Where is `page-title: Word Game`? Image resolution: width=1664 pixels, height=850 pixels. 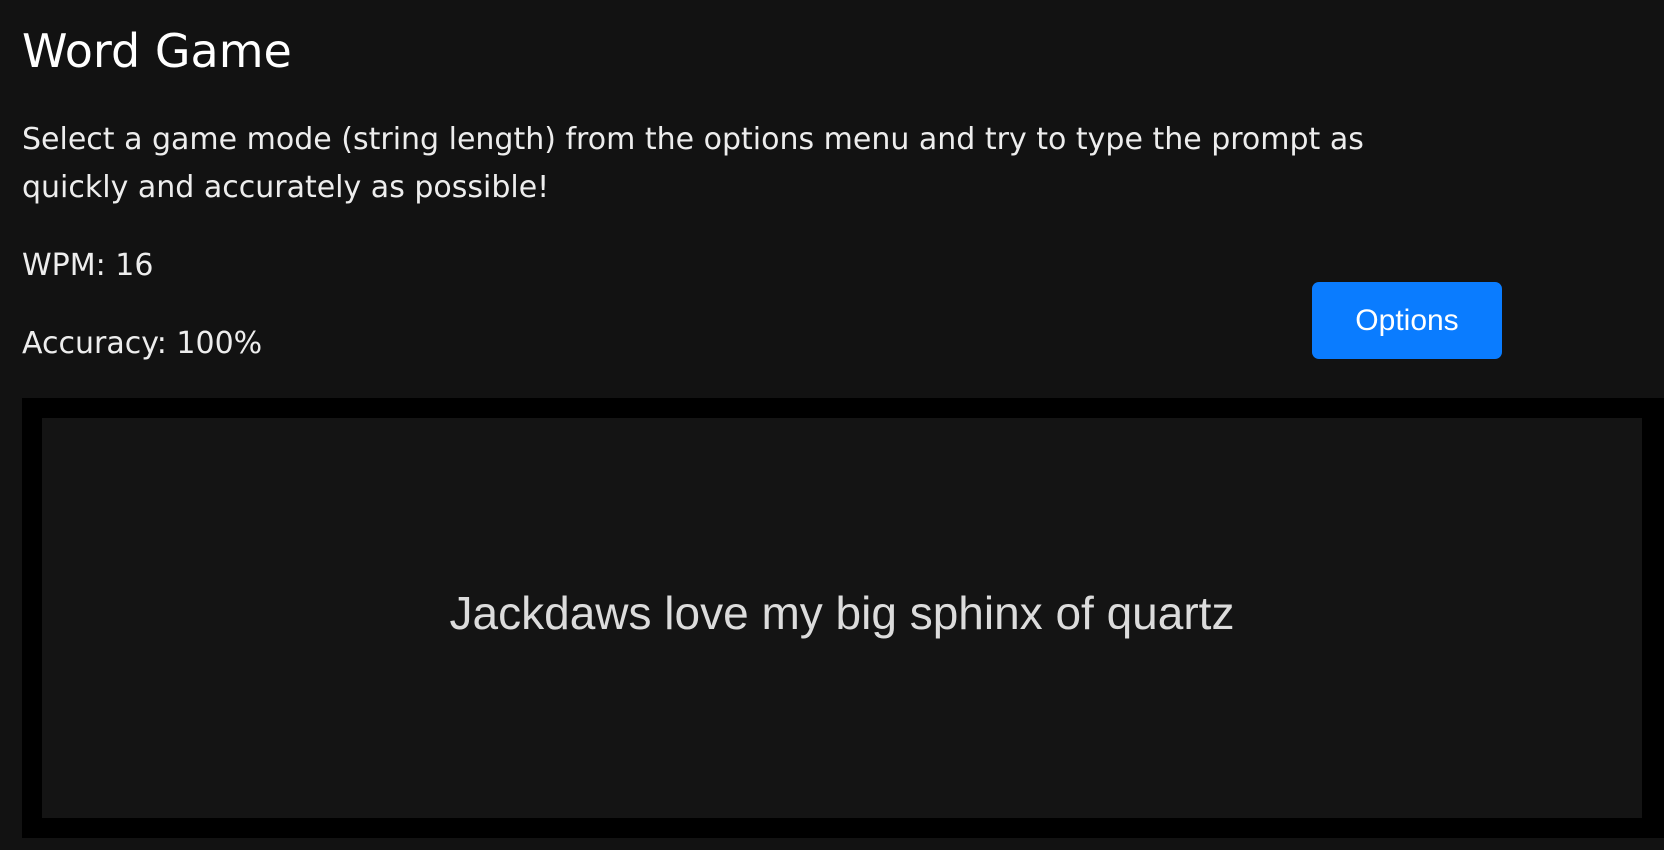
page-title: Word Game is located at coordinates (157, 51).